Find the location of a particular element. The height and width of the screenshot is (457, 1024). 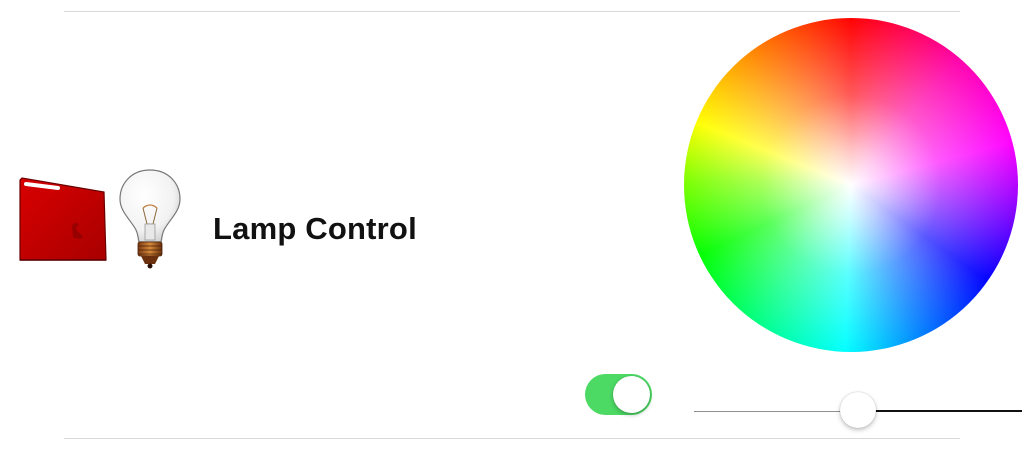

top-divider is located at coordinates (512, 11).